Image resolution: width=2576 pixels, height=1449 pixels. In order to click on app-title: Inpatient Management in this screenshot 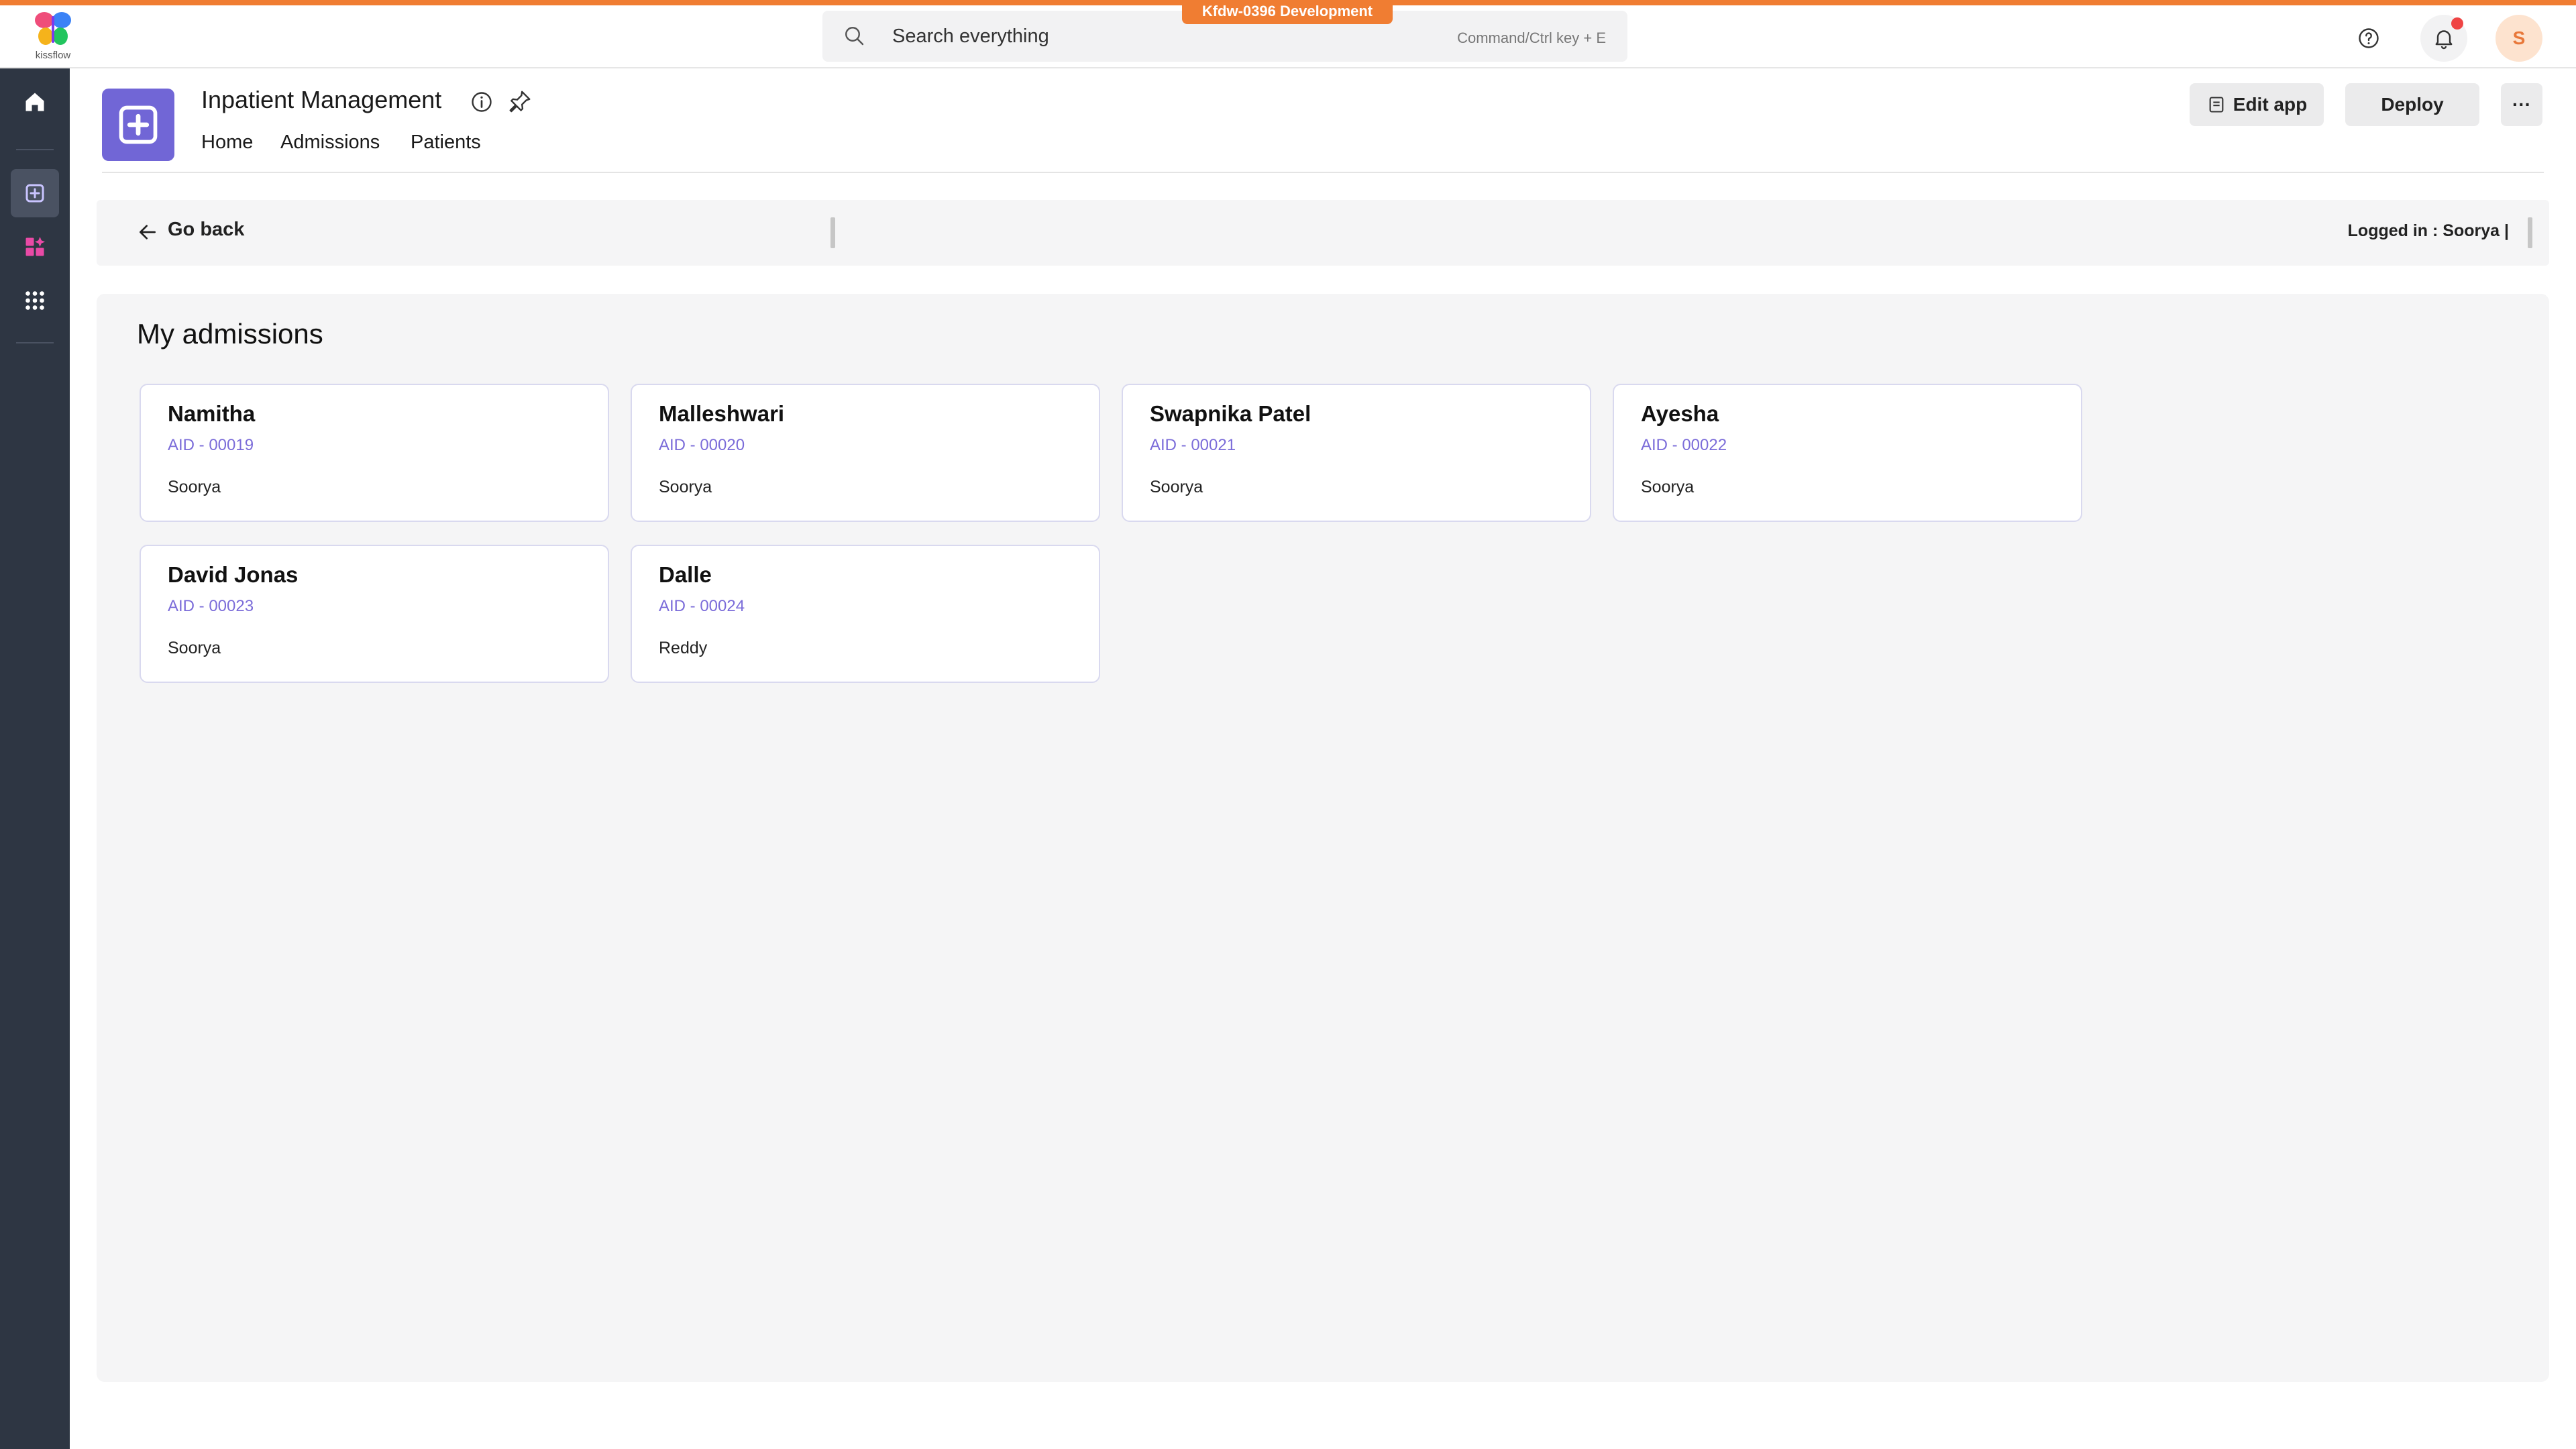, I will do `click(321, 99)`.